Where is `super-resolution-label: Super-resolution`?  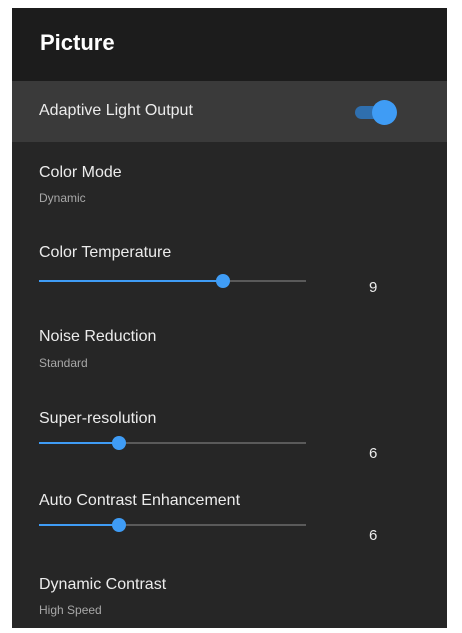 super-resolution-label: Super-resolution is located at coordinates (98, 418).